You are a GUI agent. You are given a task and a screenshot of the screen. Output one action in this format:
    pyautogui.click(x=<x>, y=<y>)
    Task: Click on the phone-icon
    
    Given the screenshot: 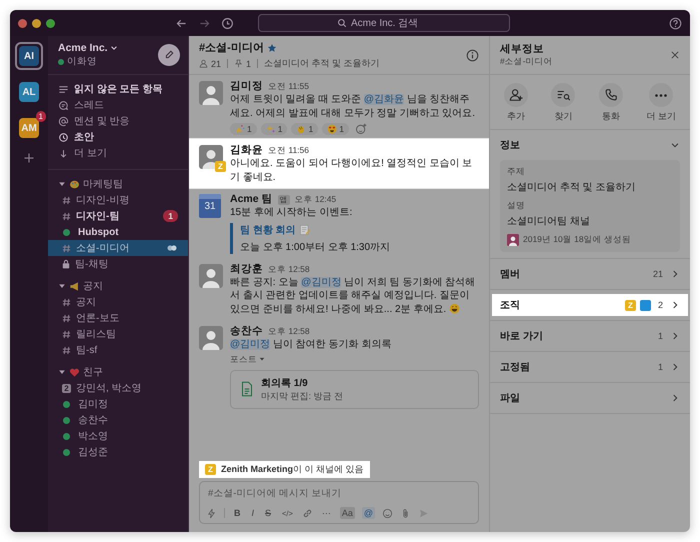 What is the action you would take?
    pyautogui.click(x=611, y=95)
    